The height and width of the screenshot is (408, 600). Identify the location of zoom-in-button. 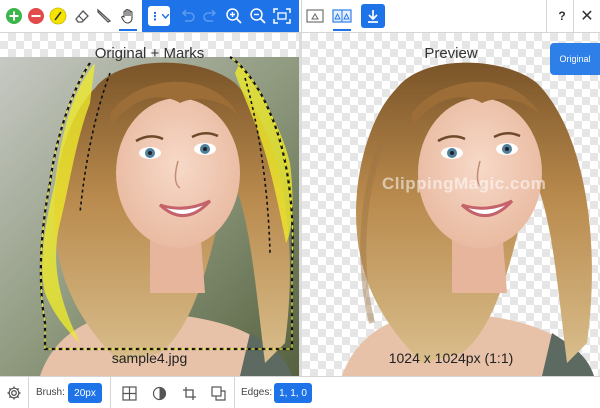
(234, 16).